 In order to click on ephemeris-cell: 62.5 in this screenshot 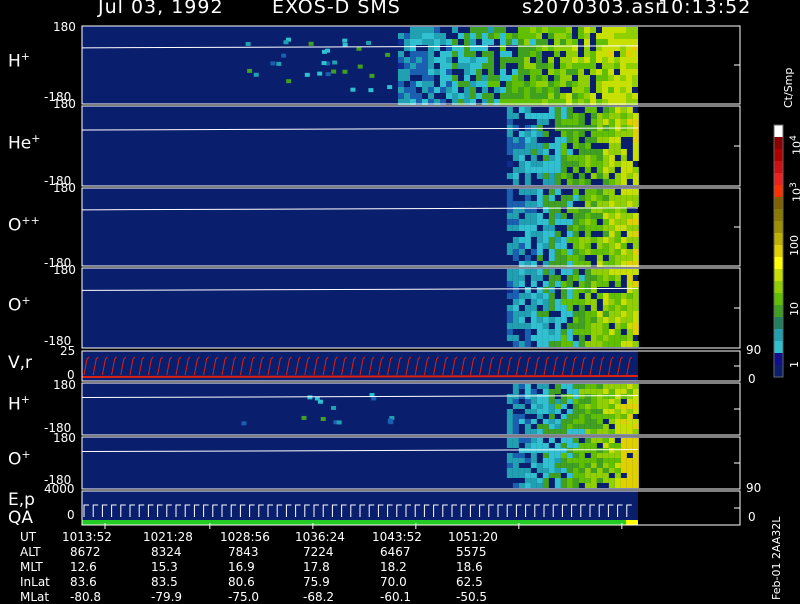, I will do `click(469, 582)`.